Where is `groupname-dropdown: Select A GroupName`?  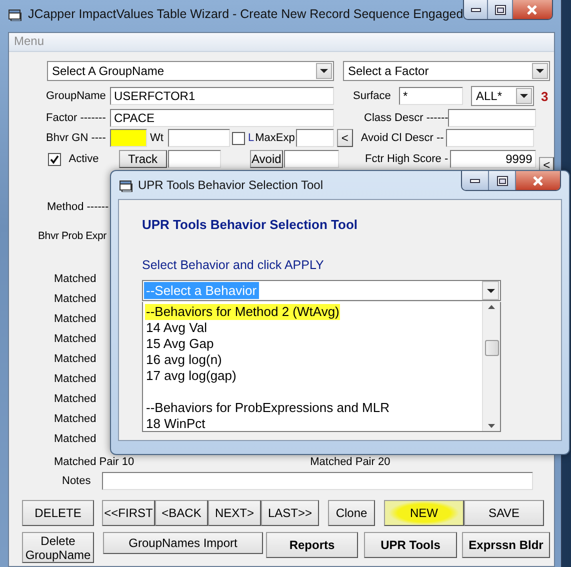
groupname-dropdown: Select A GroupName is located at coordinates (190, 71).